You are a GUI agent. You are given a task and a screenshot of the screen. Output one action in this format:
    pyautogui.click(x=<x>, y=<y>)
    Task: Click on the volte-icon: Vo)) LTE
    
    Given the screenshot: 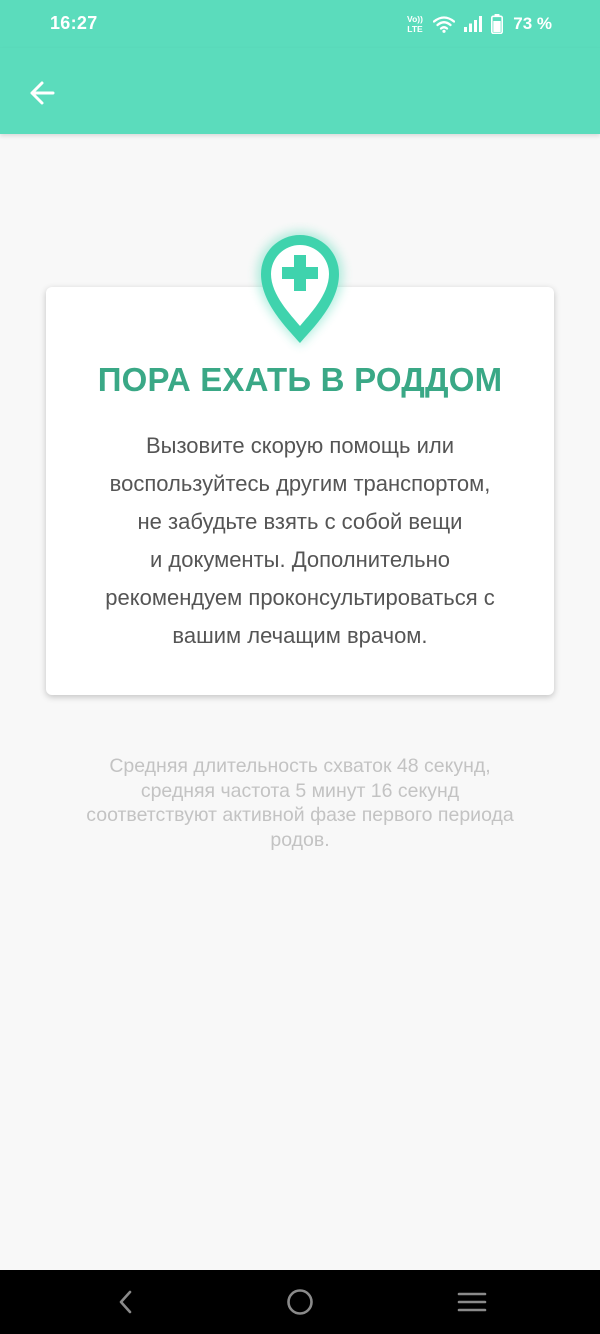 What is the action you would take?
    pyautogui.click(x=415, y=24)
    